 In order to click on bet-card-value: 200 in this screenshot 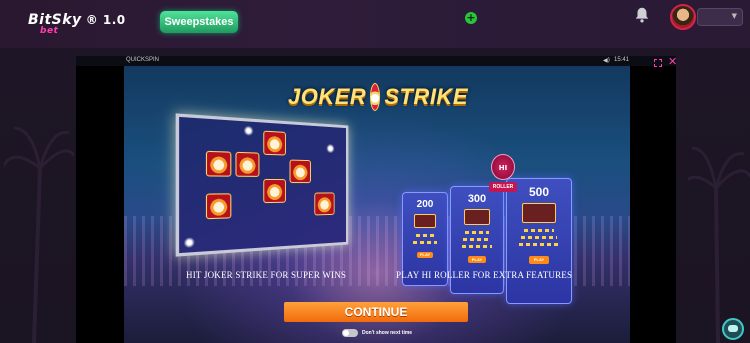, I will do `click(425, 204)`.